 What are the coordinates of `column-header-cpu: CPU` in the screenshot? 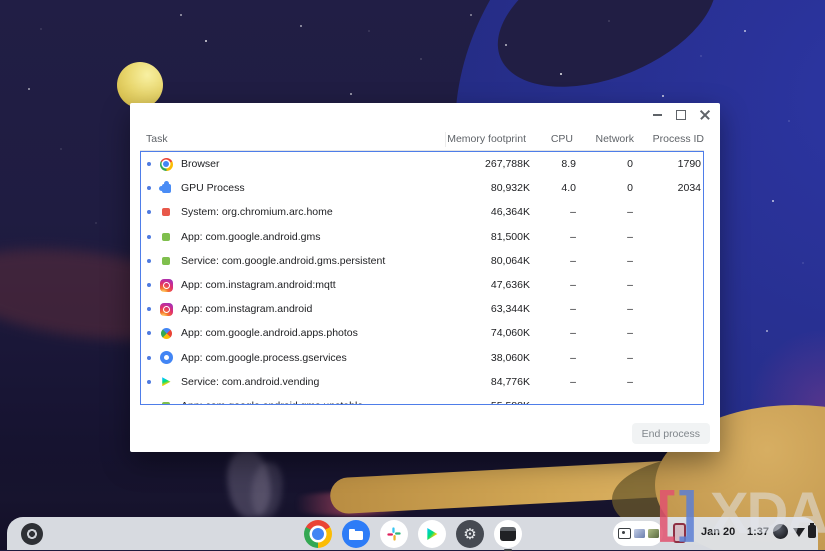 It's located at (549, 139).